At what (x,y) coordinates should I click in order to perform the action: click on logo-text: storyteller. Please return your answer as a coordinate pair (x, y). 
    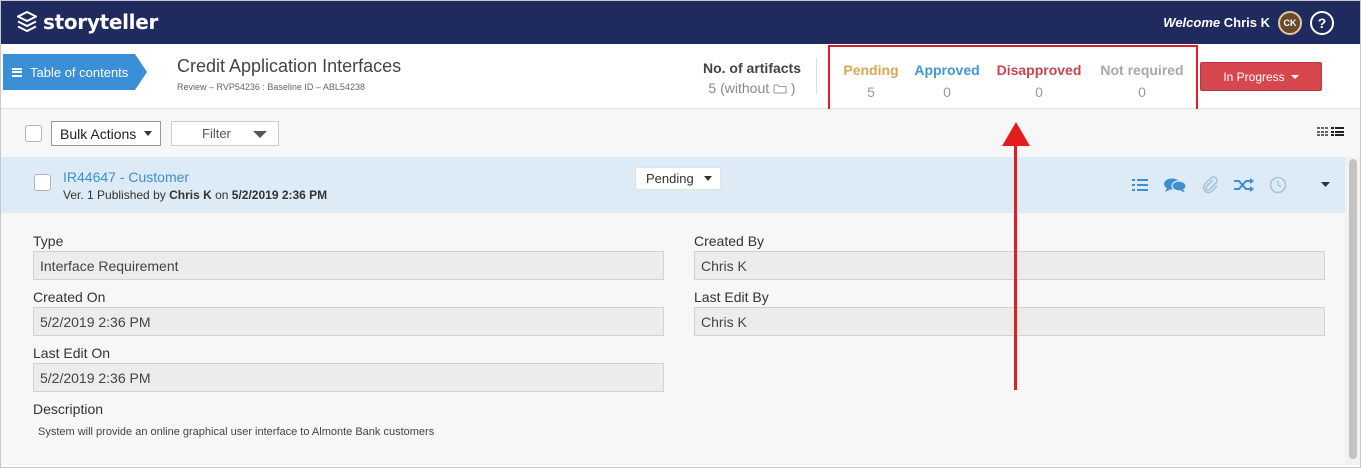
    Looking at the image, I should click on (101, 22).